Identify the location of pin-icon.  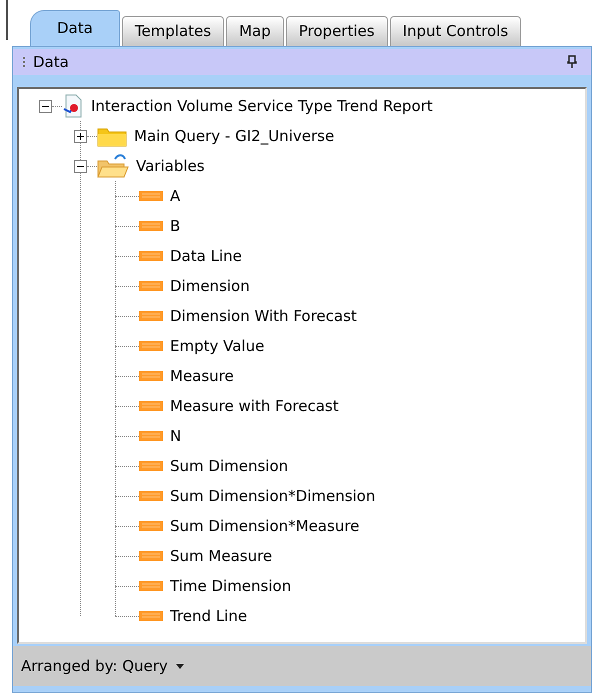
(572, 62).